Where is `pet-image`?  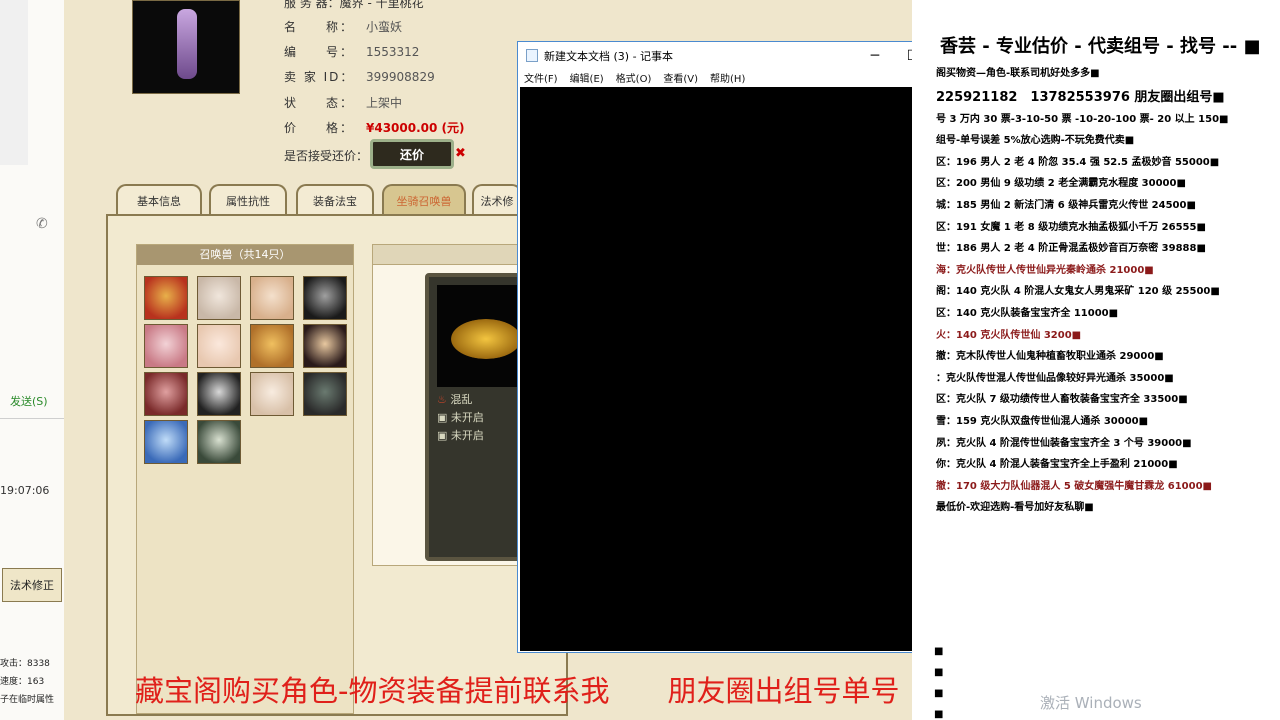
pet-image is located at coordinates (483, 336).